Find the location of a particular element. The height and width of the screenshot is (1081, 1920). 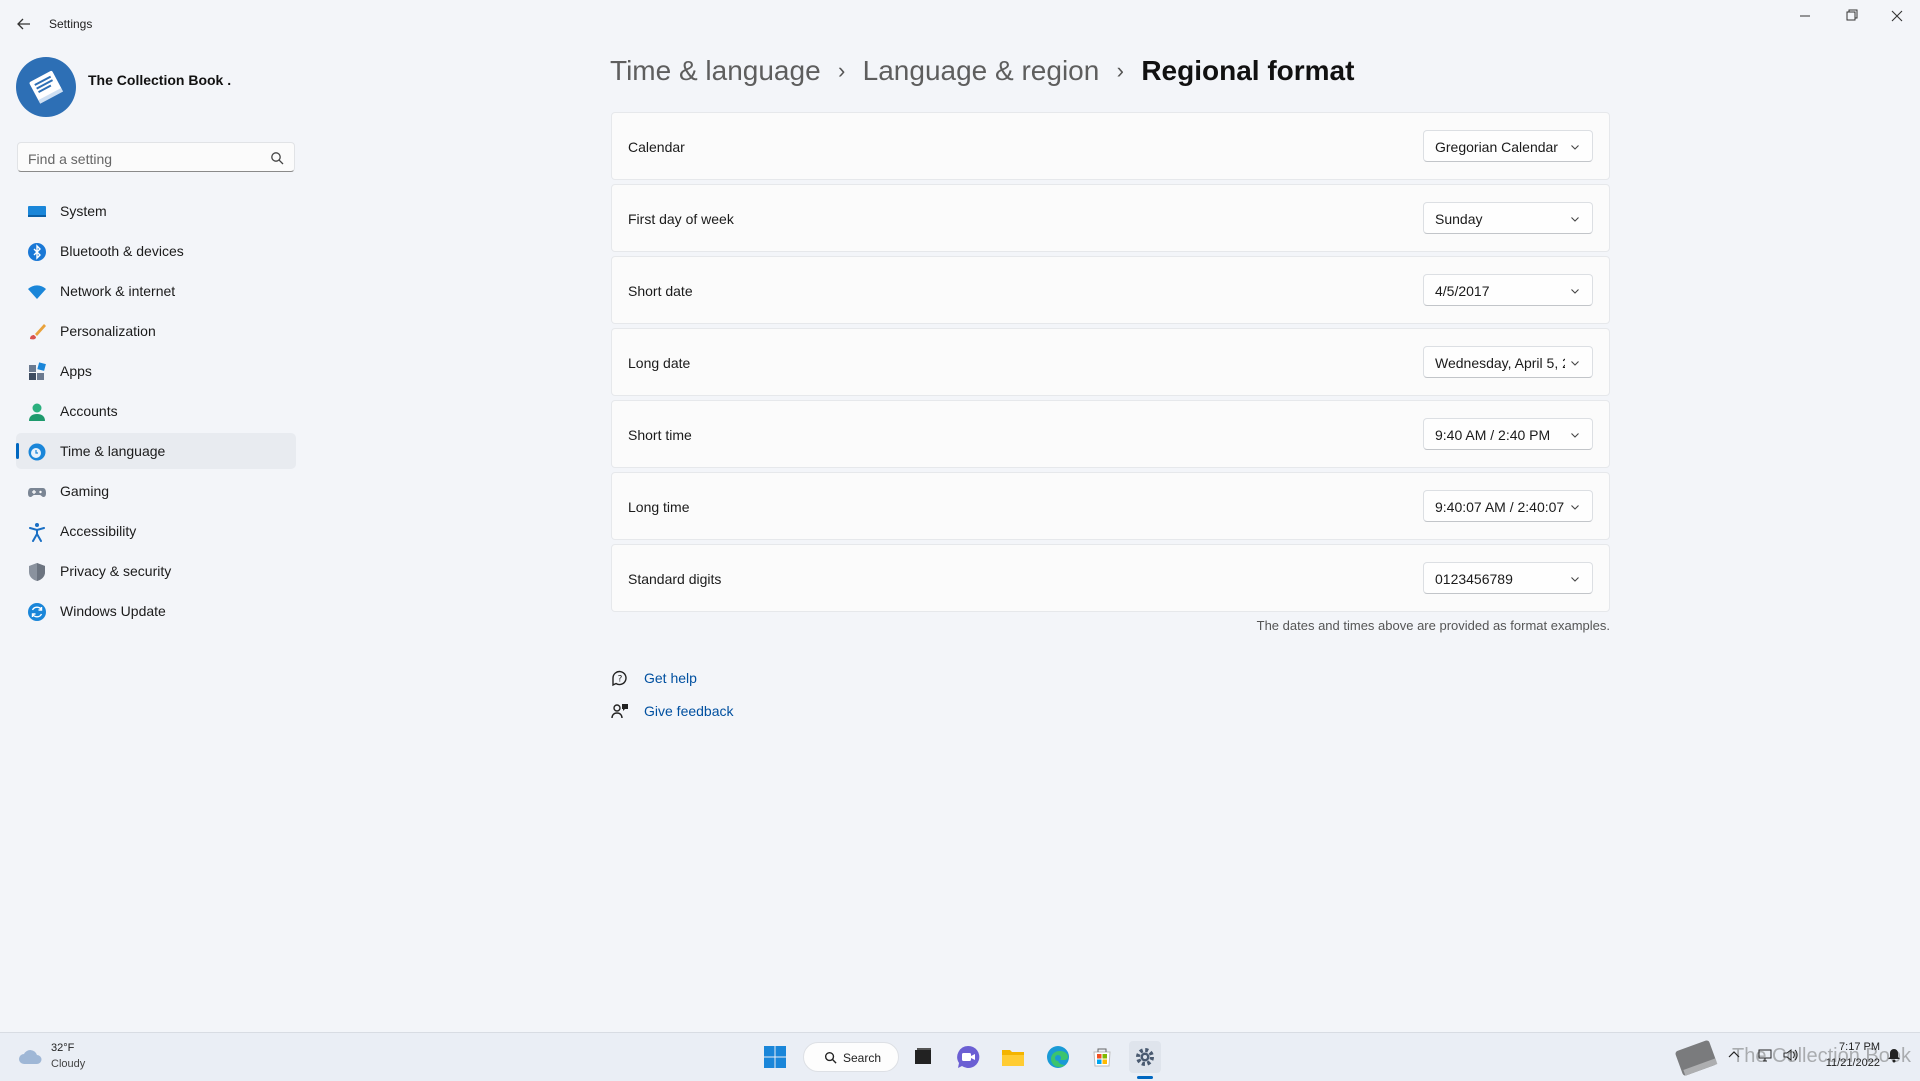

long-date-dropdown: Wednesday, April 5, 2017 is located at coordinates (1508, 362).